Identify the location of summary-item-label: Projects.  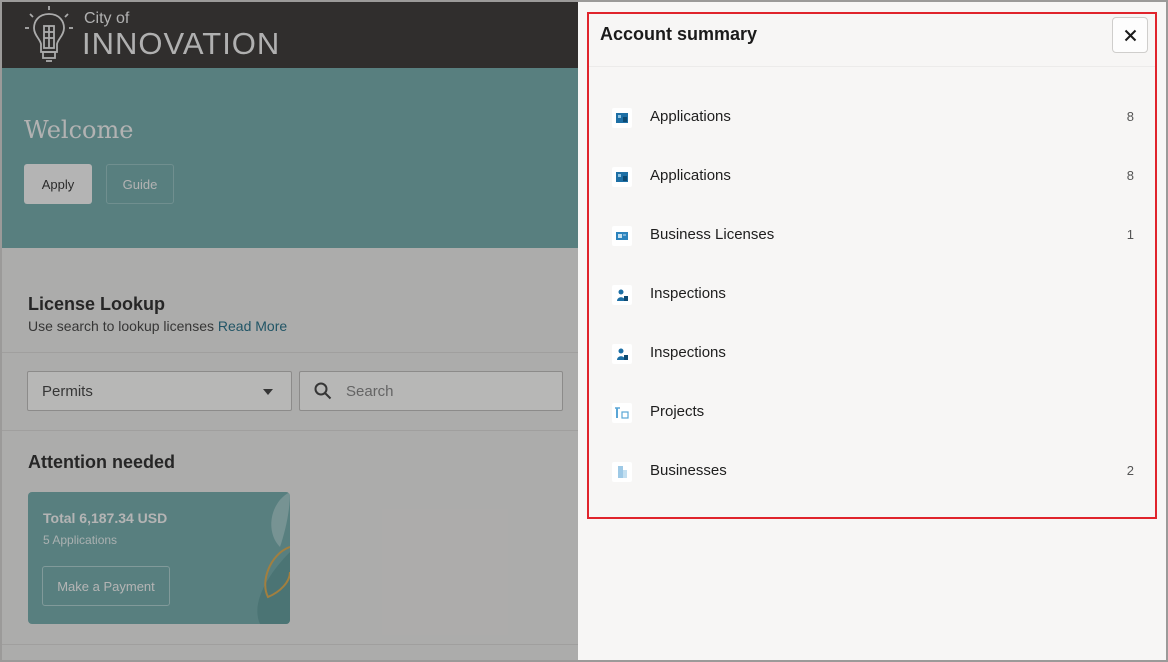
(677, 411).